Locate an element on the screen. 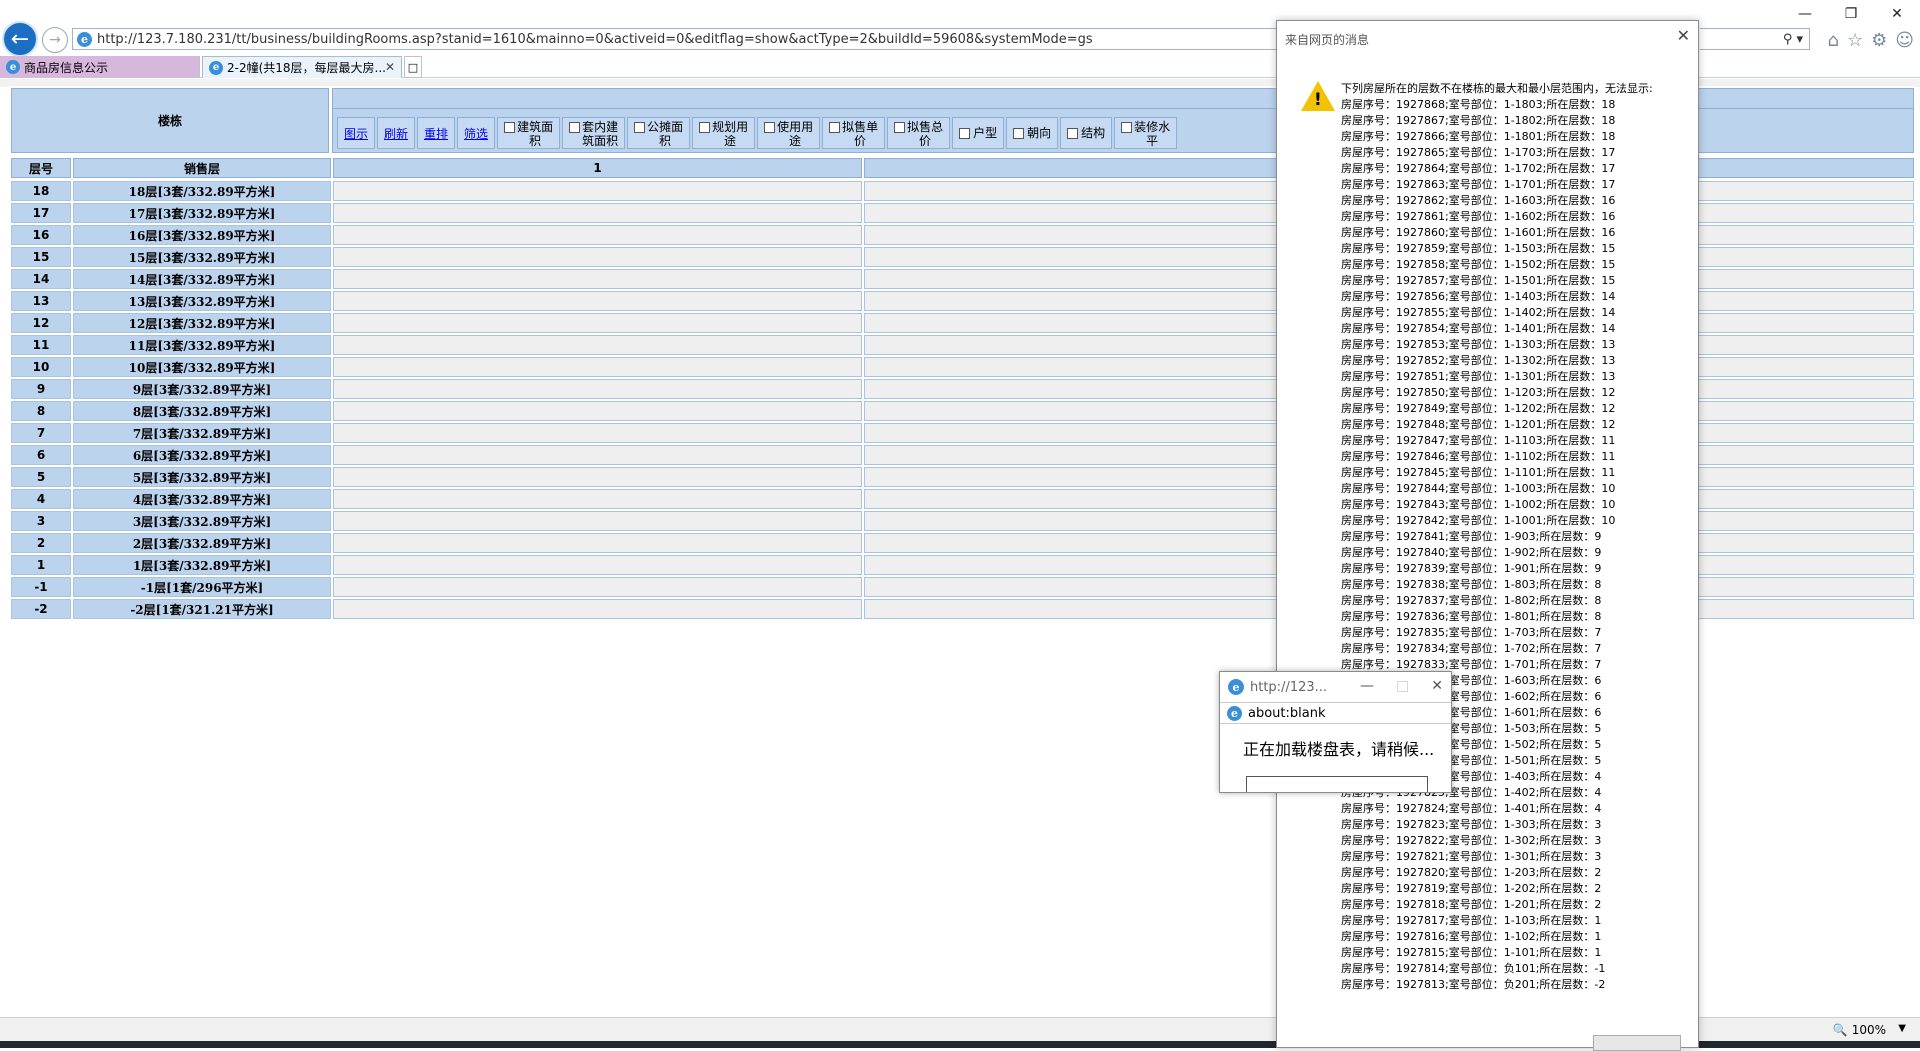  zoom-level: 🔍 100% is located at coordinates (1859, 1030).